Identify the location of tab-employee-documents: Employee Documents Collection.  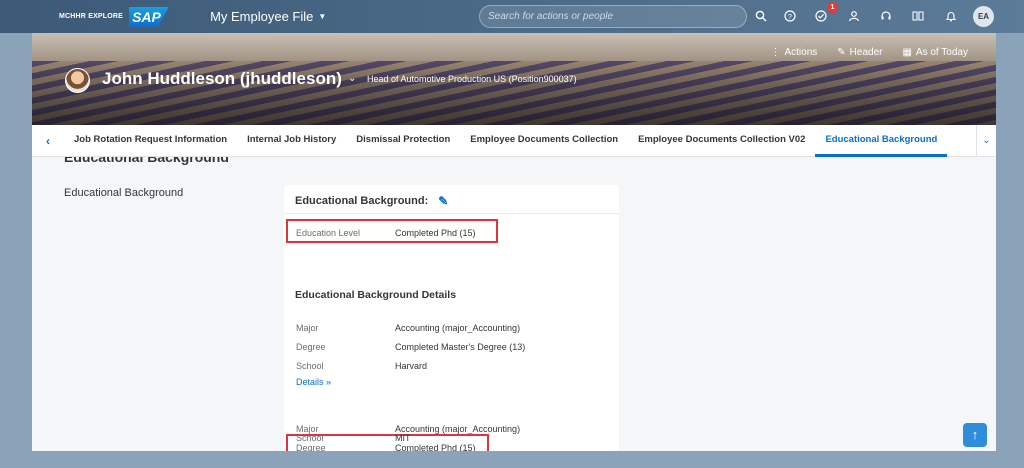
(544, 141).